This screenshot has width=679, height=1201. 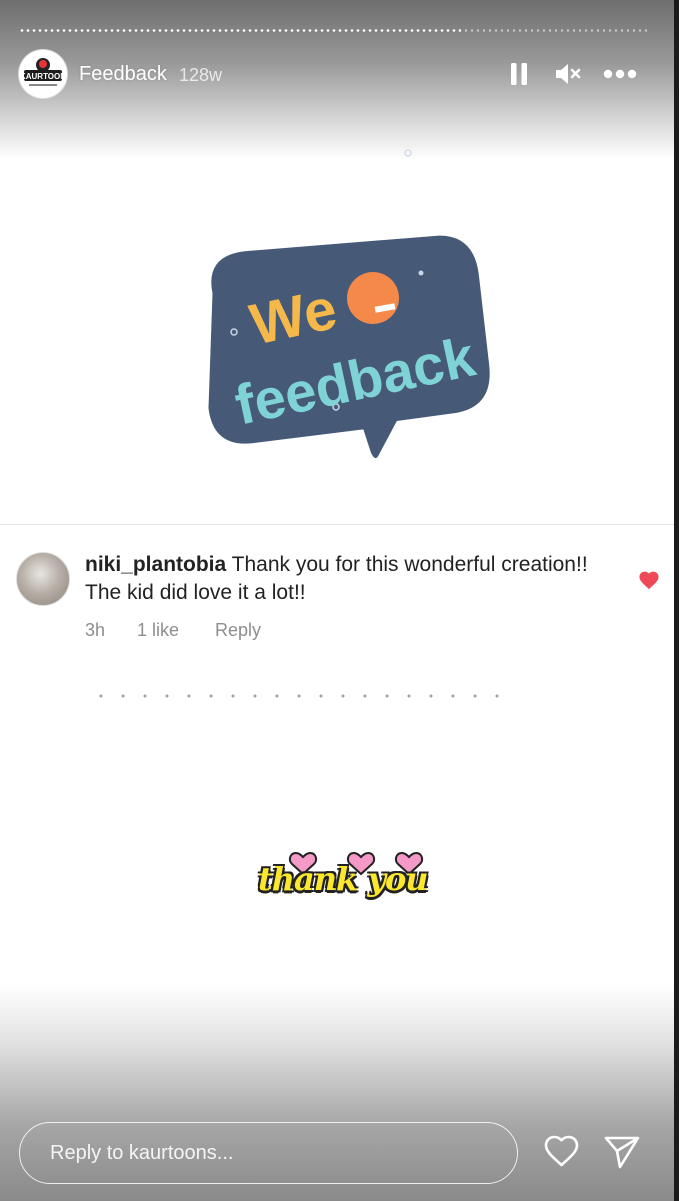 I want to click on story-header: KAURTOON Feedback 128w, so click(x=335, y=74).